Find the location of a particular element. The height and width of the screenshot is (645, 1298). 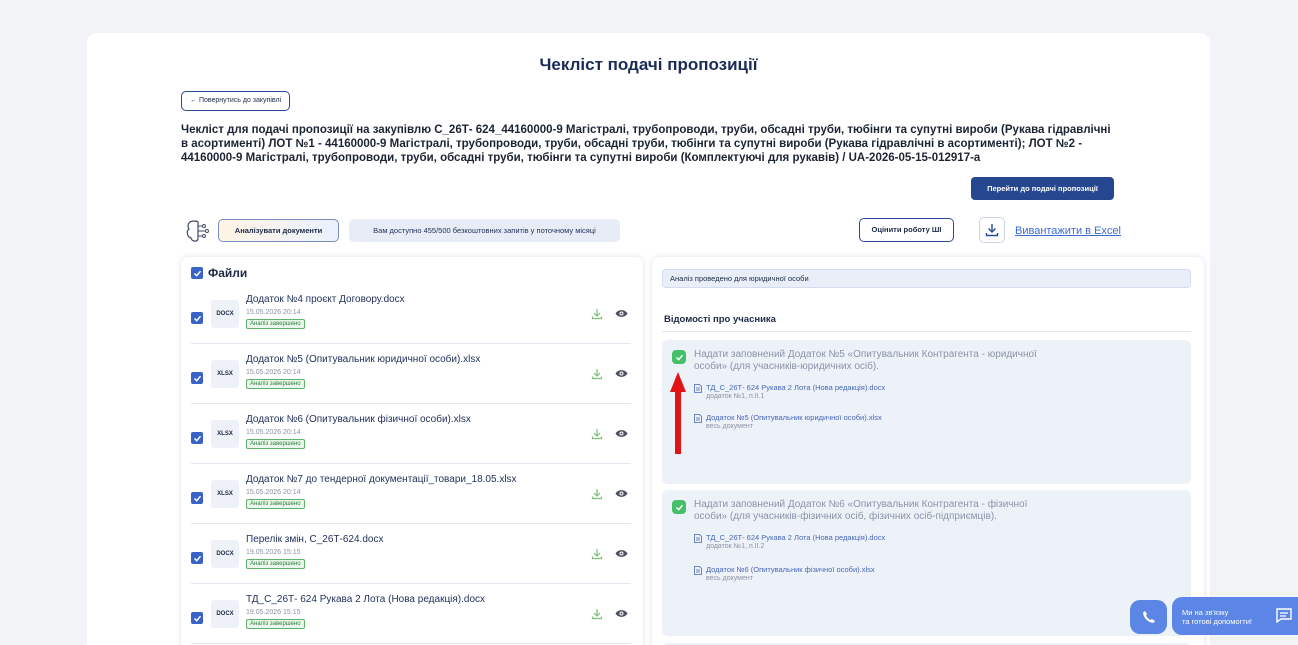

section-divider is located at coordinates (926, 331).